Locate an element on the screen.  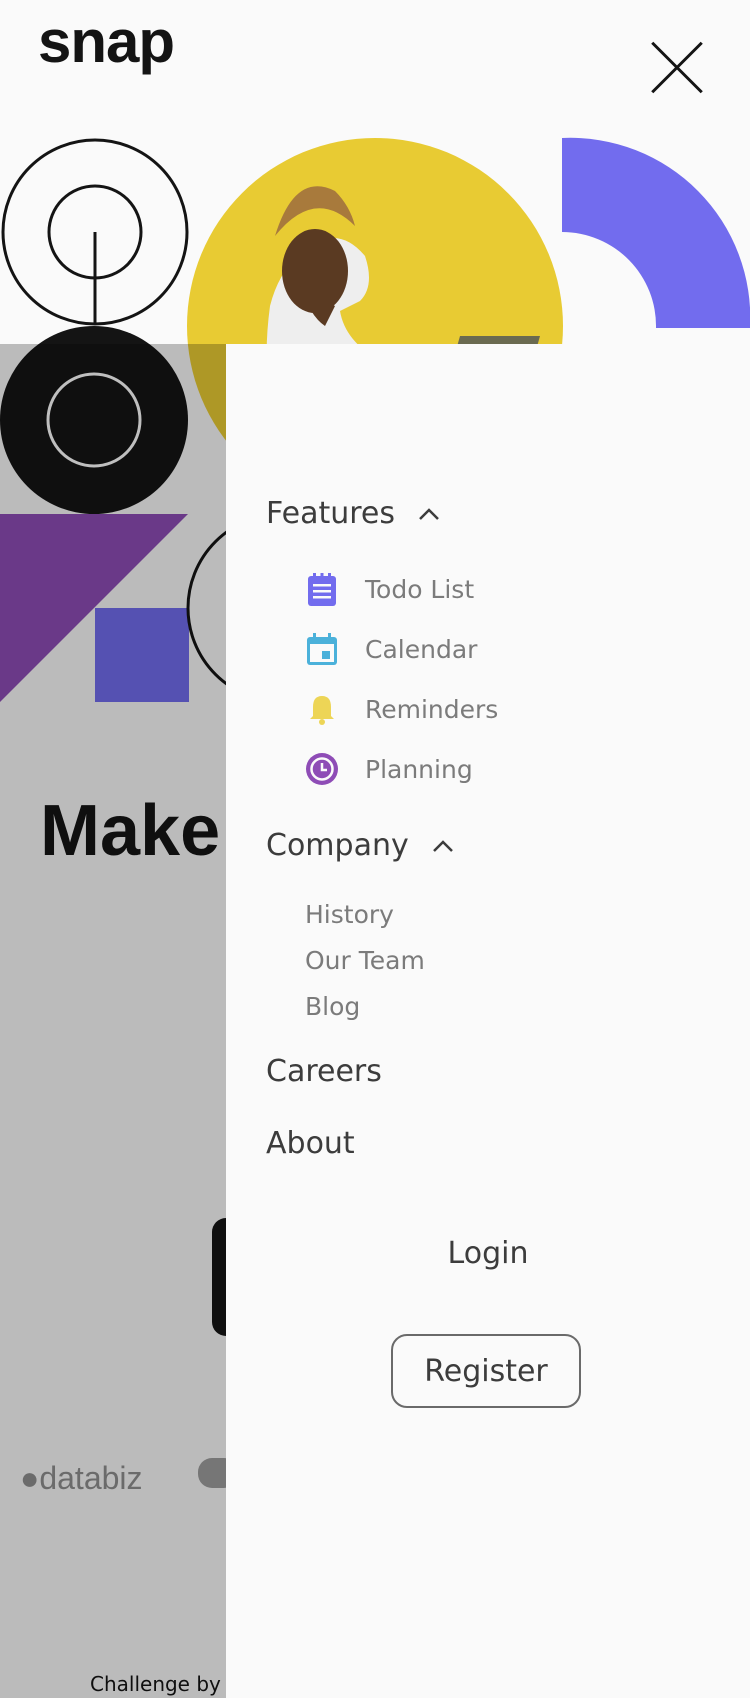
nav-item-blog: Blog is located at coordinates (332, 1006).